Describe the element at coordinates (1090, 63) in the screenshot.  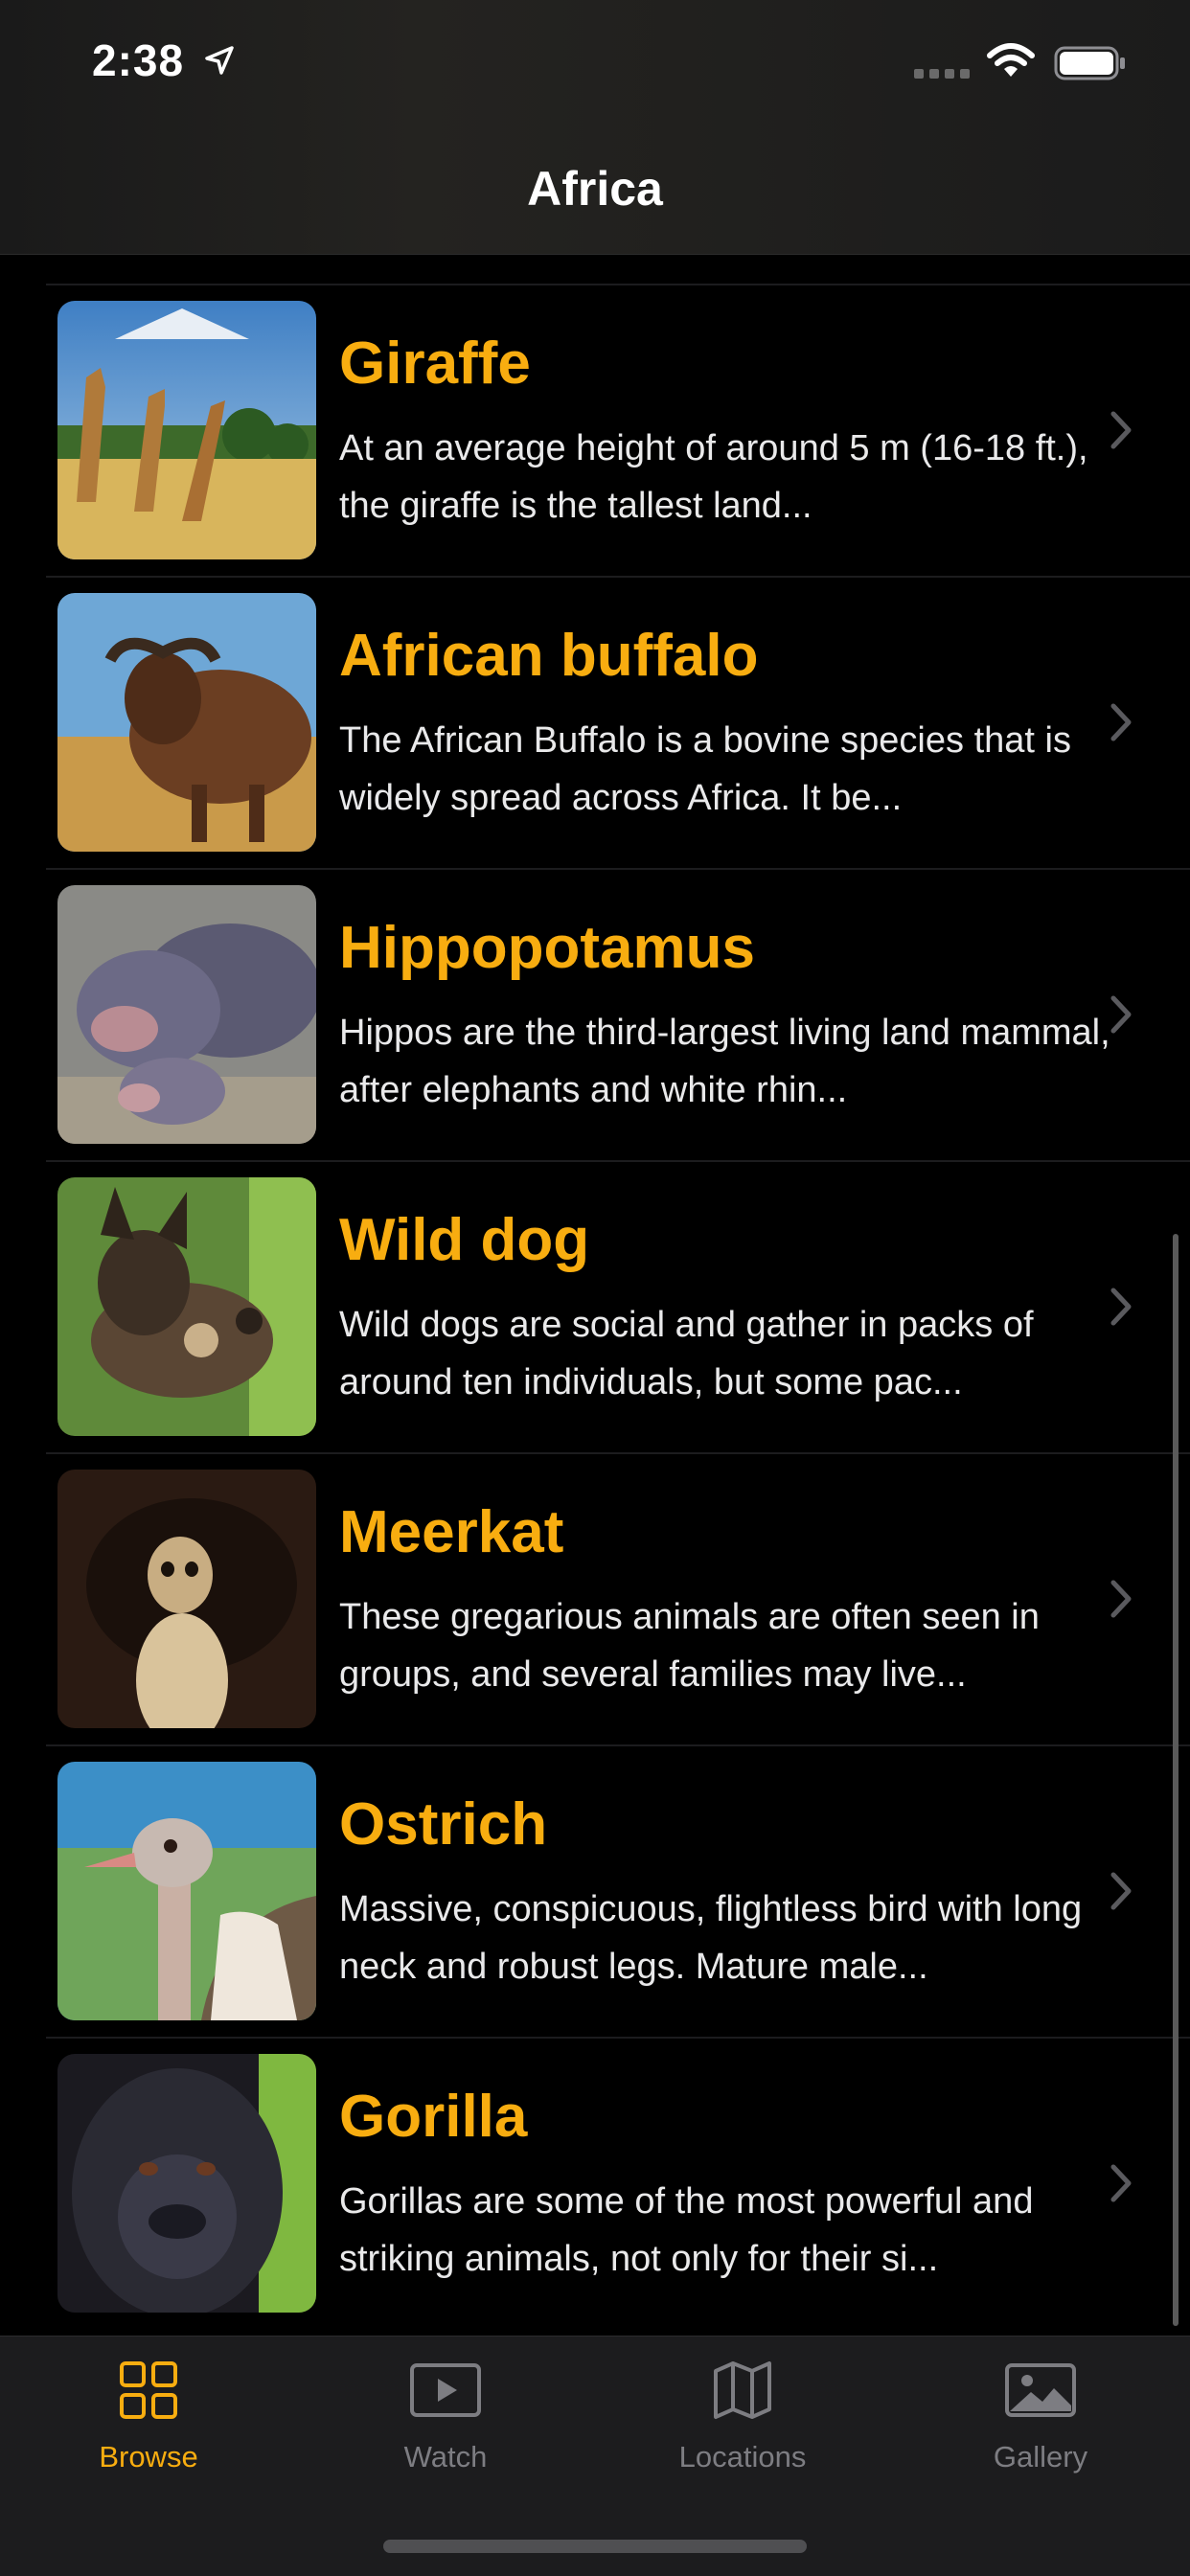
I see `battery-icon` at that location.